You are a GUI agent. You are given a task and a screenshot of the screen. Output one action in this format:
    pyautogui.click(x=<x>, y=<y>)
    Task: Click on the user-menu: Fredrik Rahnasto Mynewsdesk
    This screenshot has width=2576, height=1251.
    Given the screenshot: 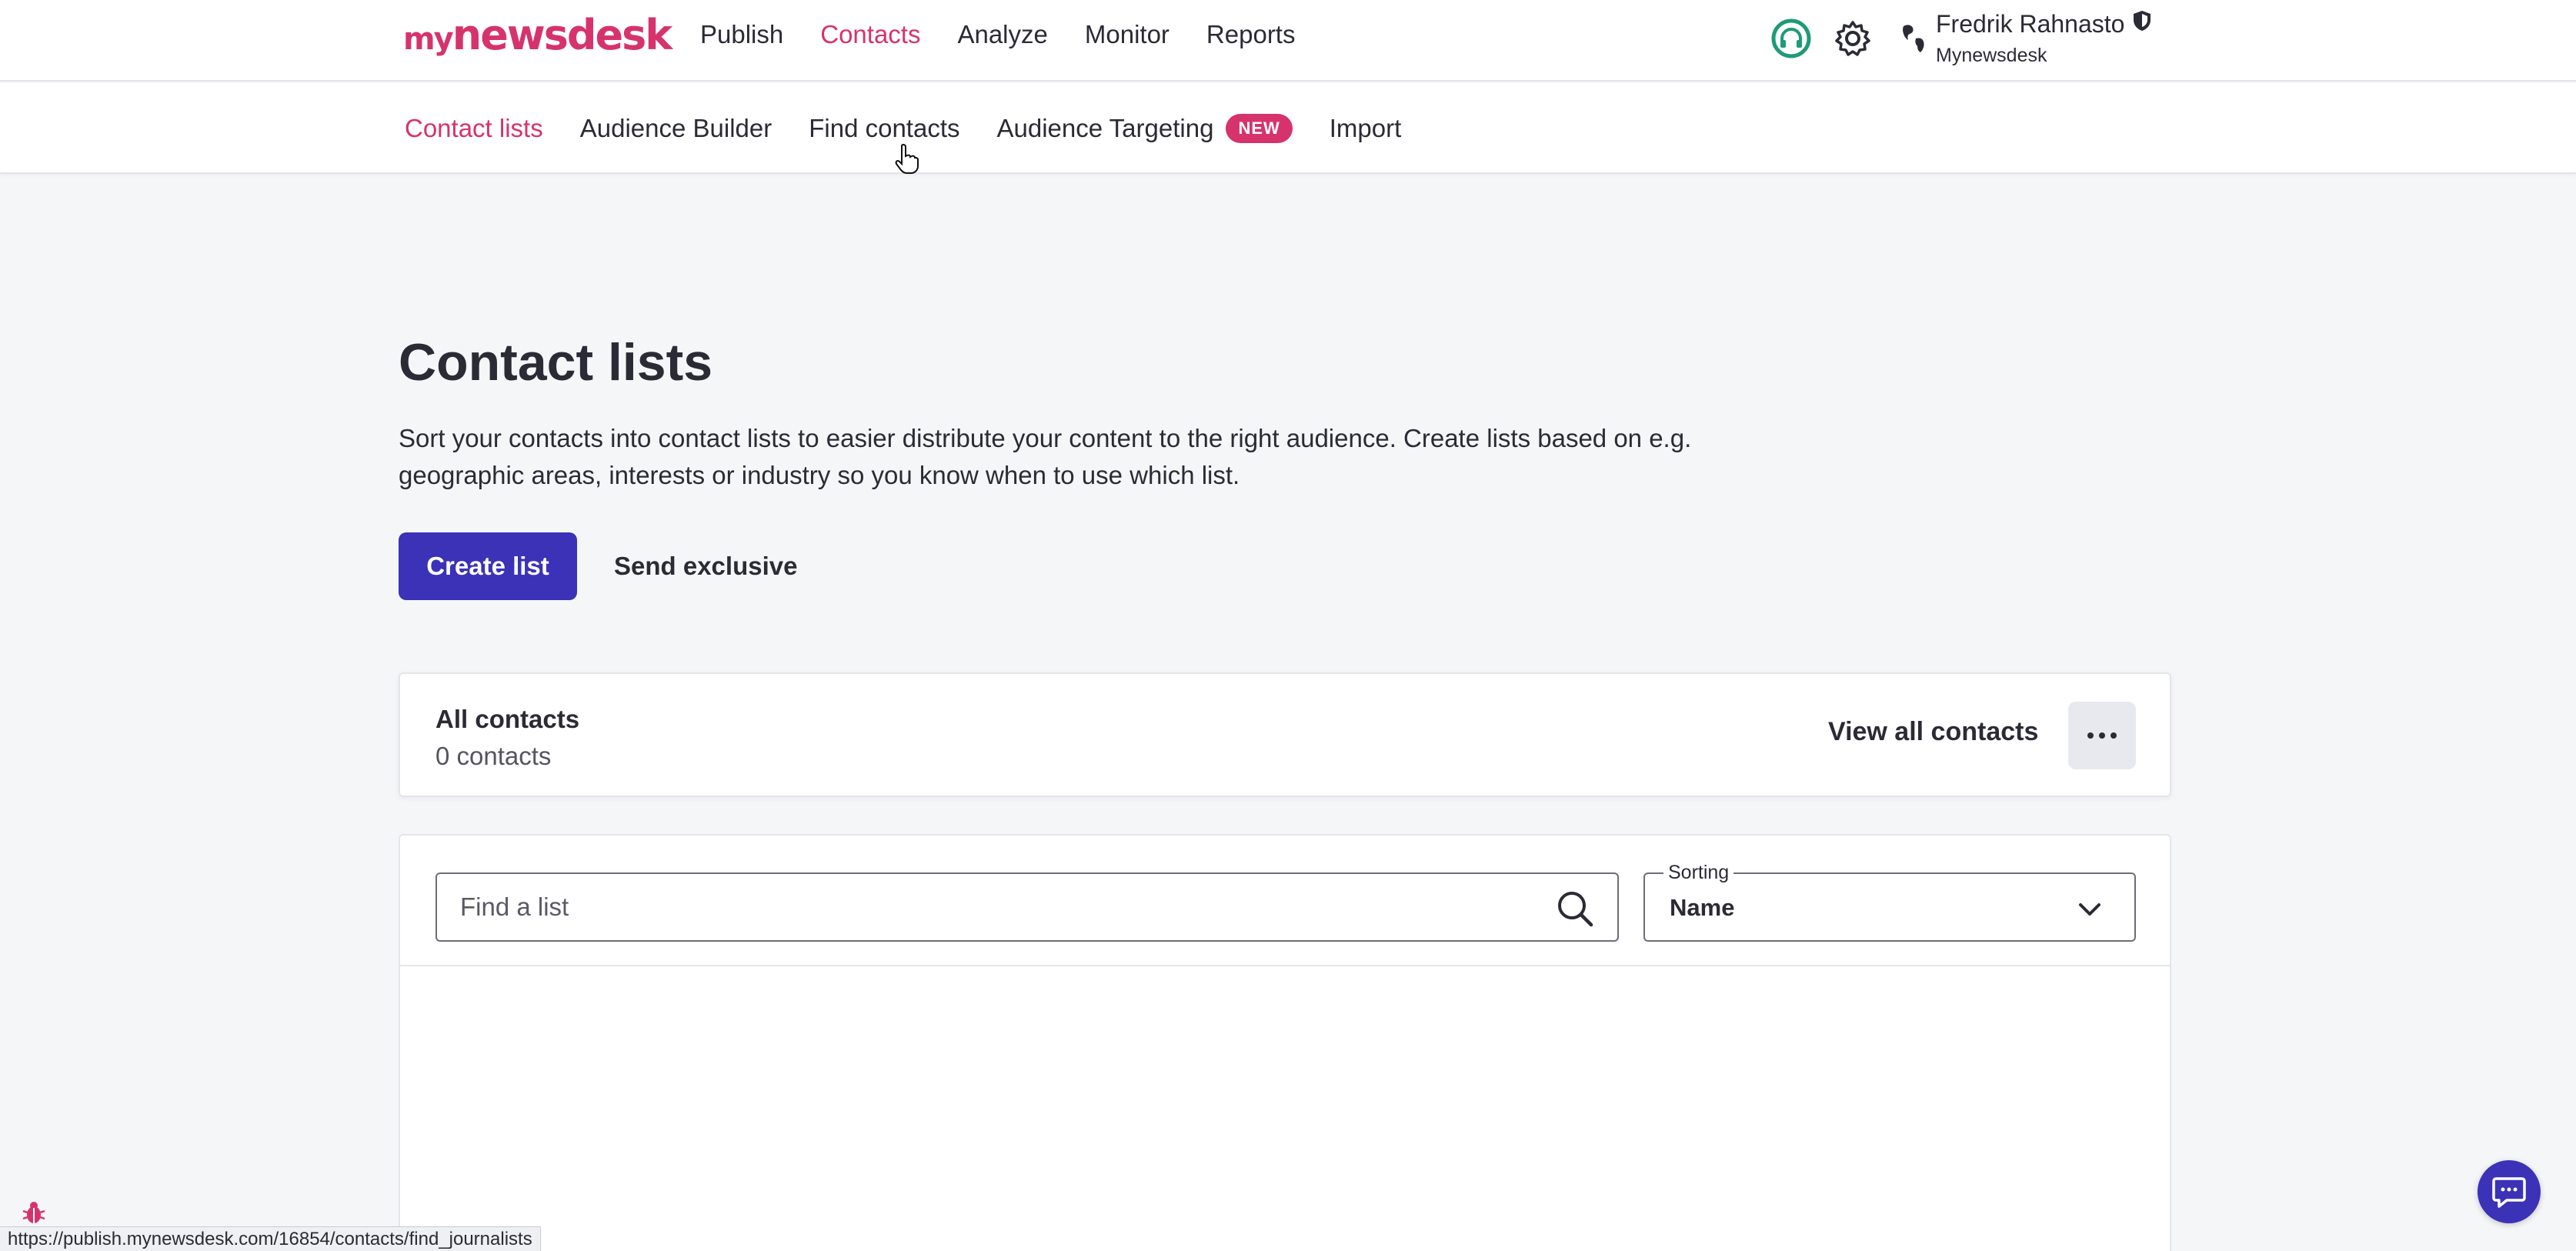 What is the action you would take?
    pyautogui.click(x=2044, y=38)
    